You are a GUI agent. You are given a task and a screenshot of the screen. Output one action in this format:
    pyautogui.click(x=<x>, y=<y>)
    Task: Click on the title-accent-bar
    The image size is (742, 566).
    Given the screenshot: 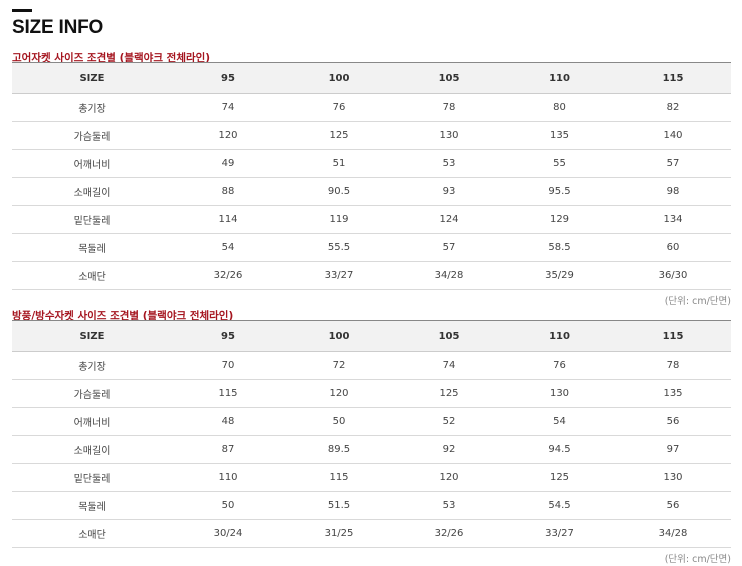 What is the action you would take?
    pyautogui.click(x=22, y=10)
    